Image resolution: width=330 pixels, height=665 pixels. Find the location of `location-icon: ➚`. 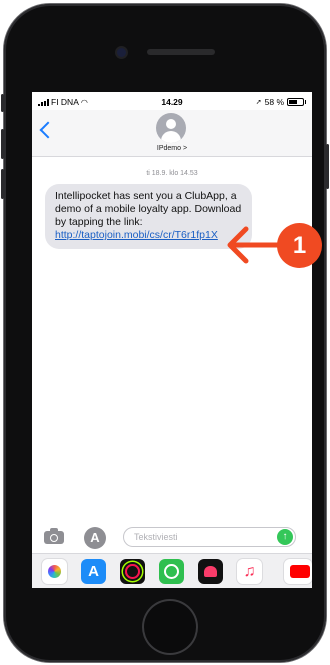

location-icon: ➚ is located at coordinates (258, 102).